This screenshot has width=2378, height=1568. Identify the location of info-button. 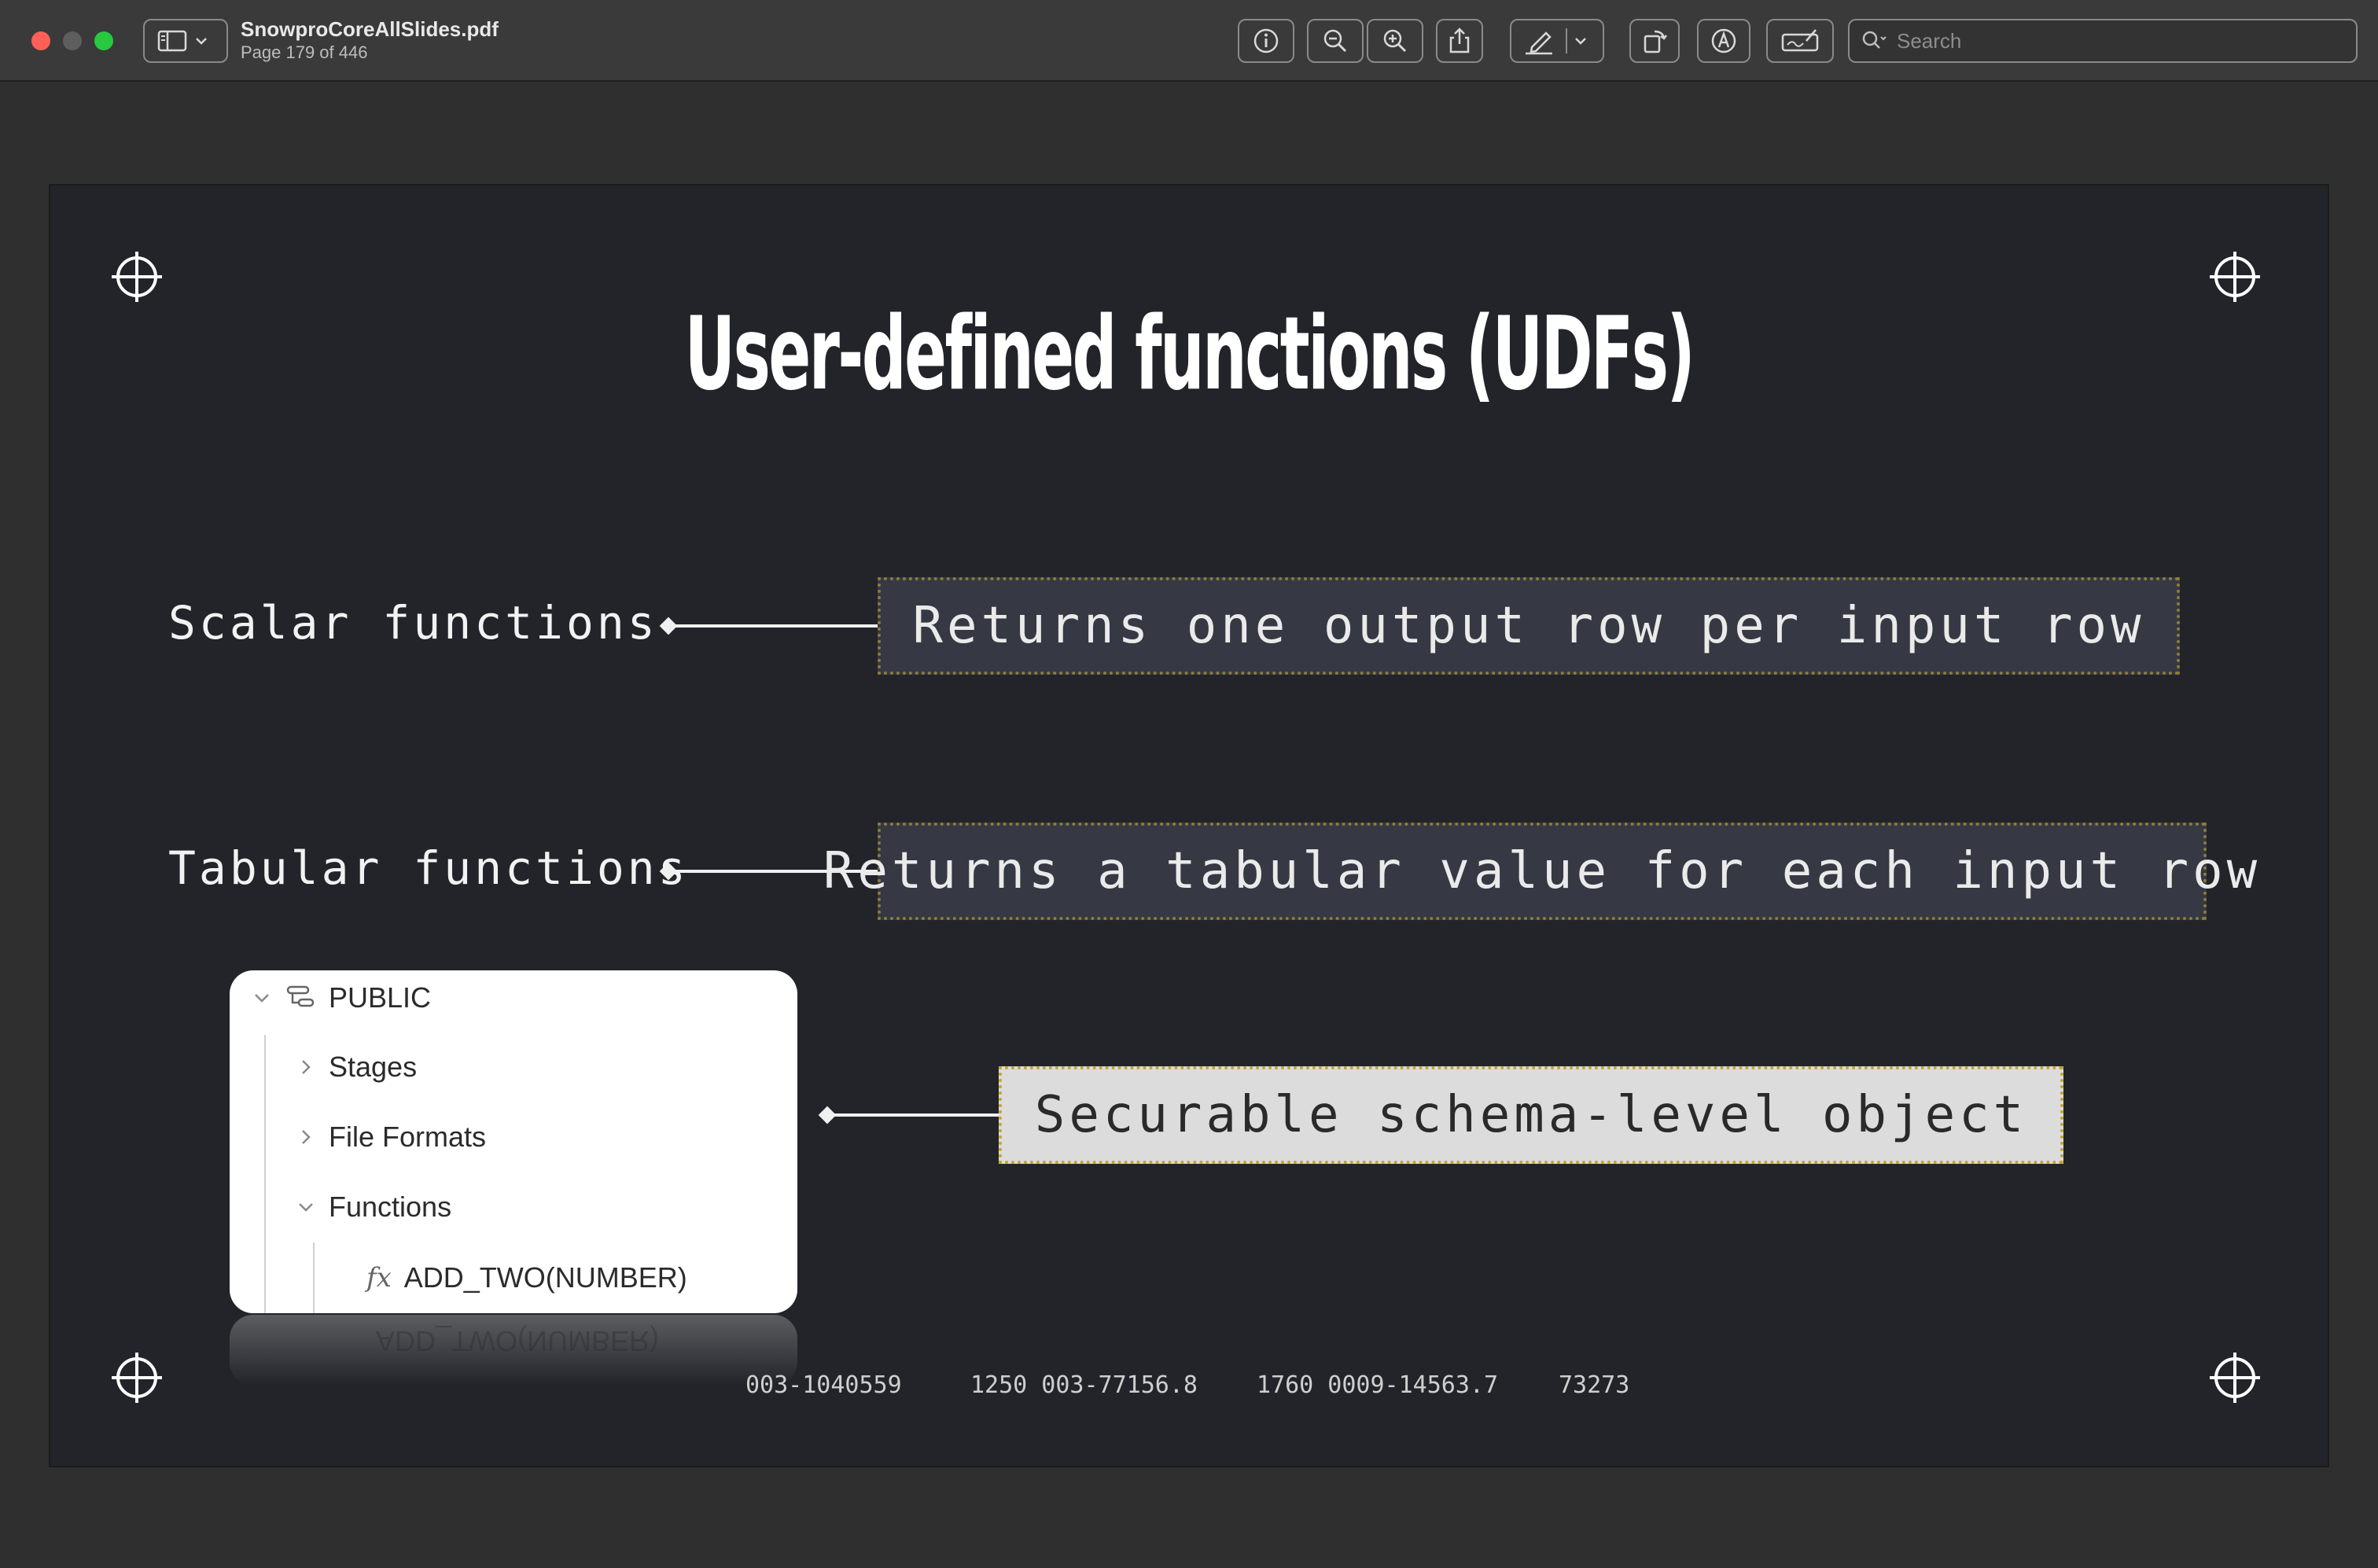
(1266, 41).